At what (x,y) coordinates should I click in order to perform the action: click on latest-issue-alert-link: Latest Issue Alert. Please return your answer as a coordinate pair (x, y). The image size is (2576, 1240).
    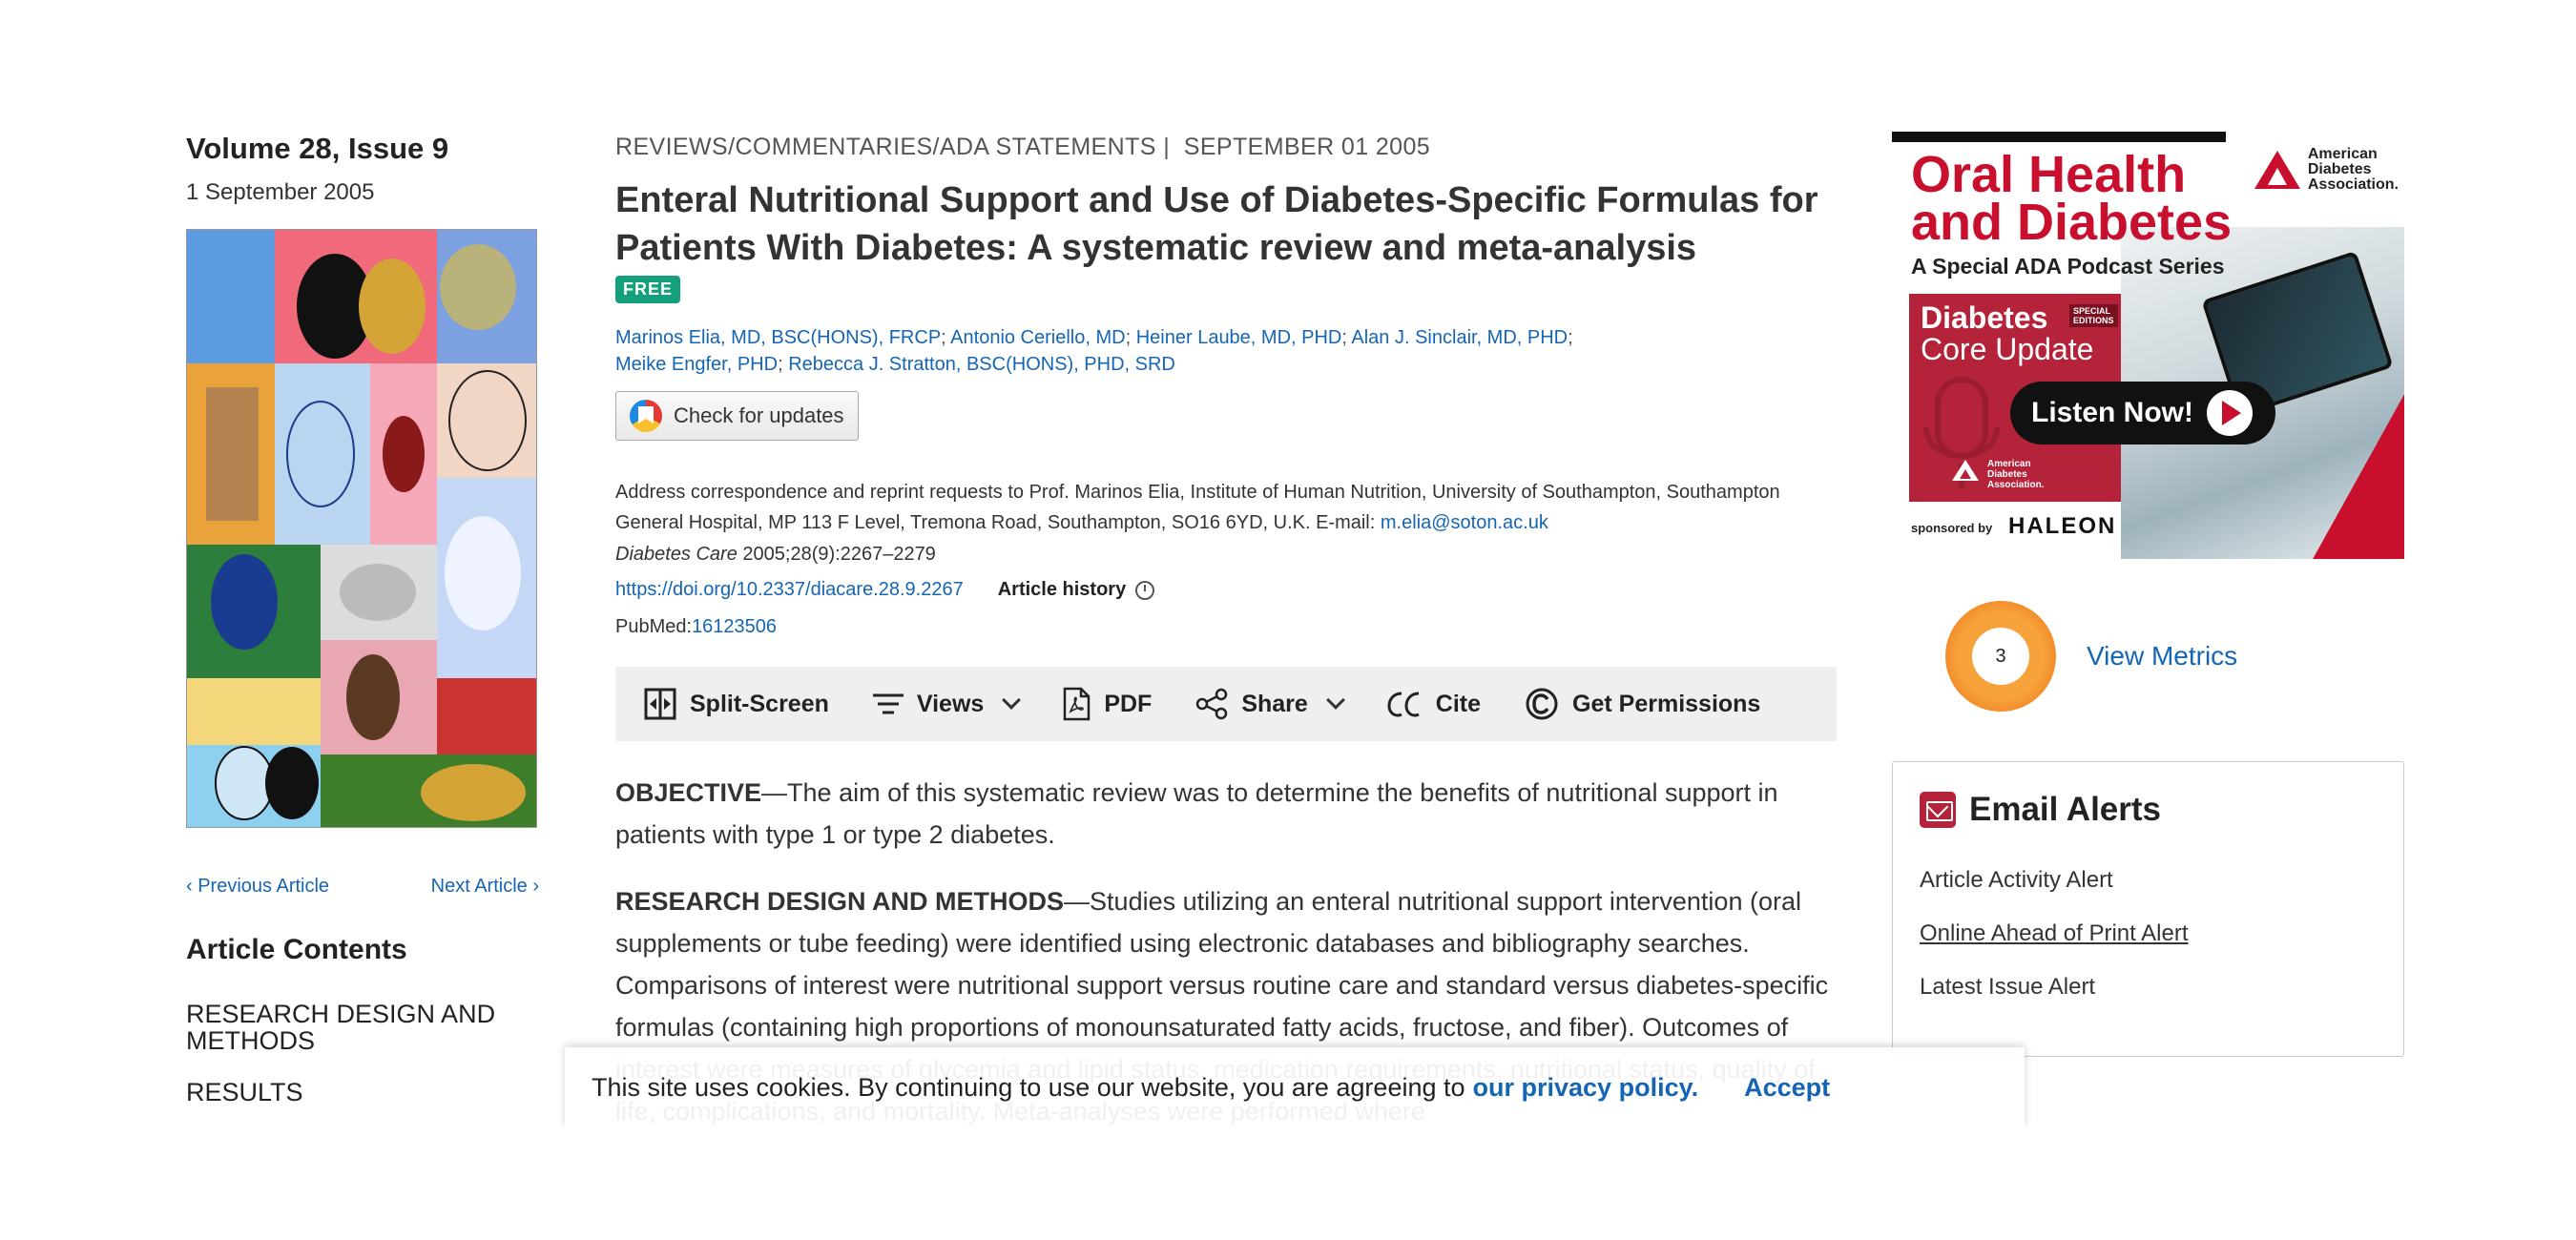
    Looking at the image, I should click on (2148, 987).